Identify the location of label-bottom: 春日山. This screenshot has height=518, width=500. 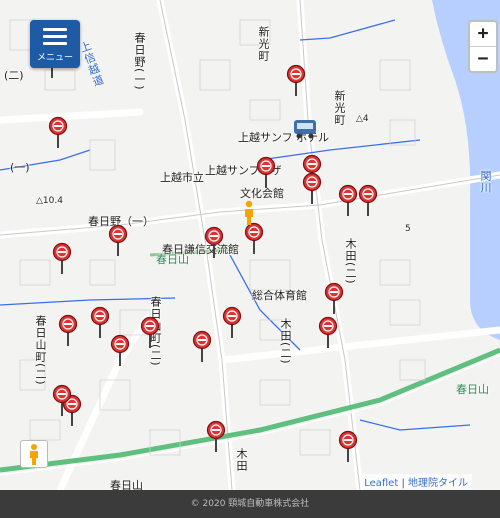
(126, 484).